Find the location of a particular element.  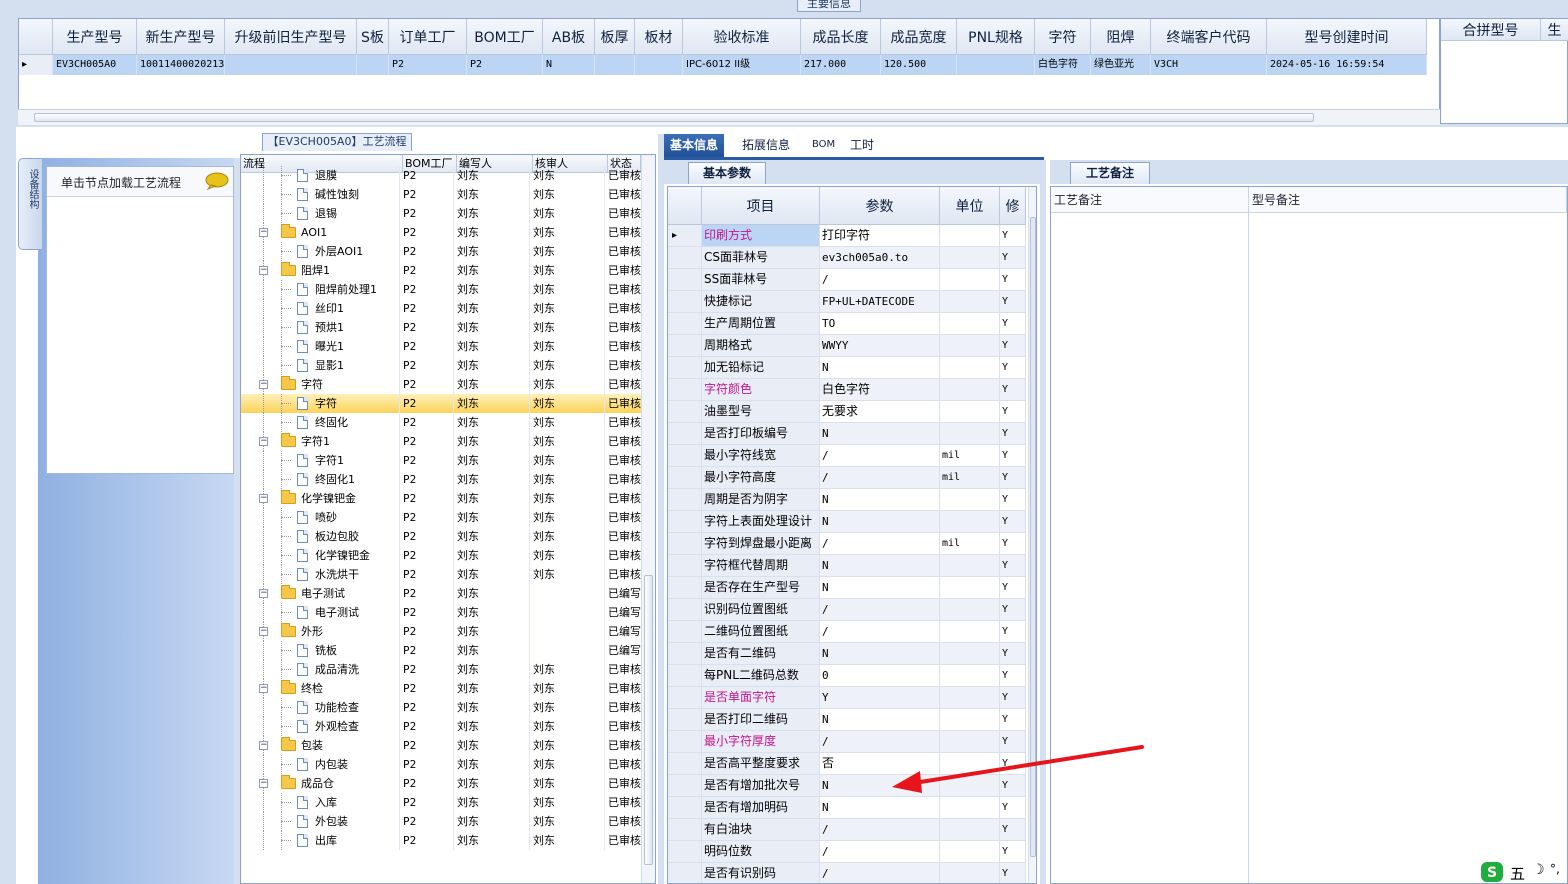

param-value-cell: 0 is located at coordinates (880, 676).